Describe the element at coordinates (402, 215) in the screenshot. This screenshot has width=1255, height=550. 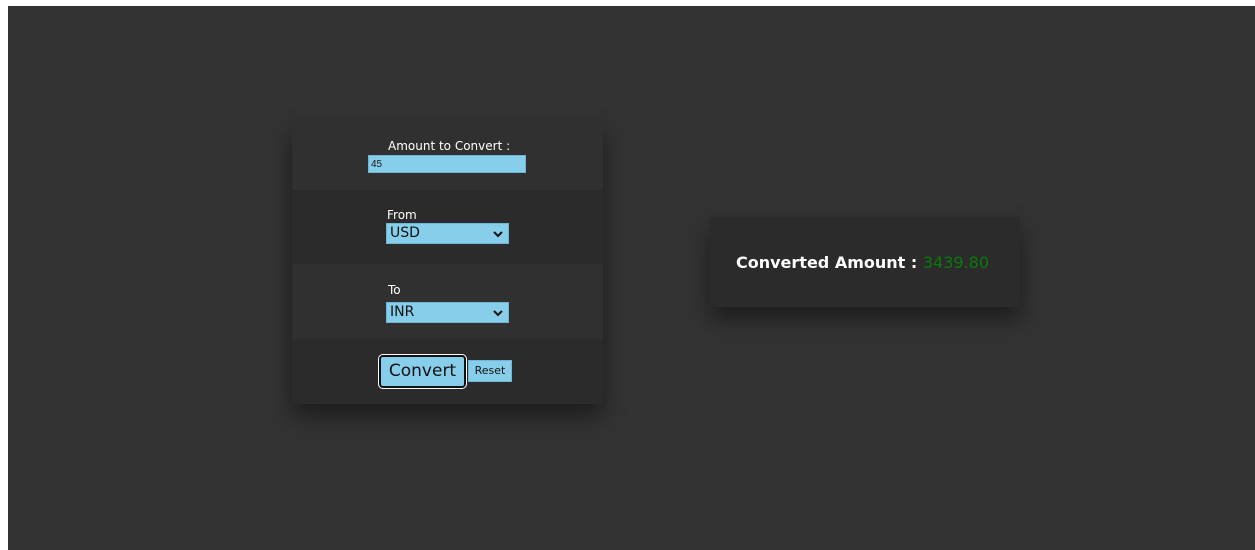
I see `from-label: From` at that location.